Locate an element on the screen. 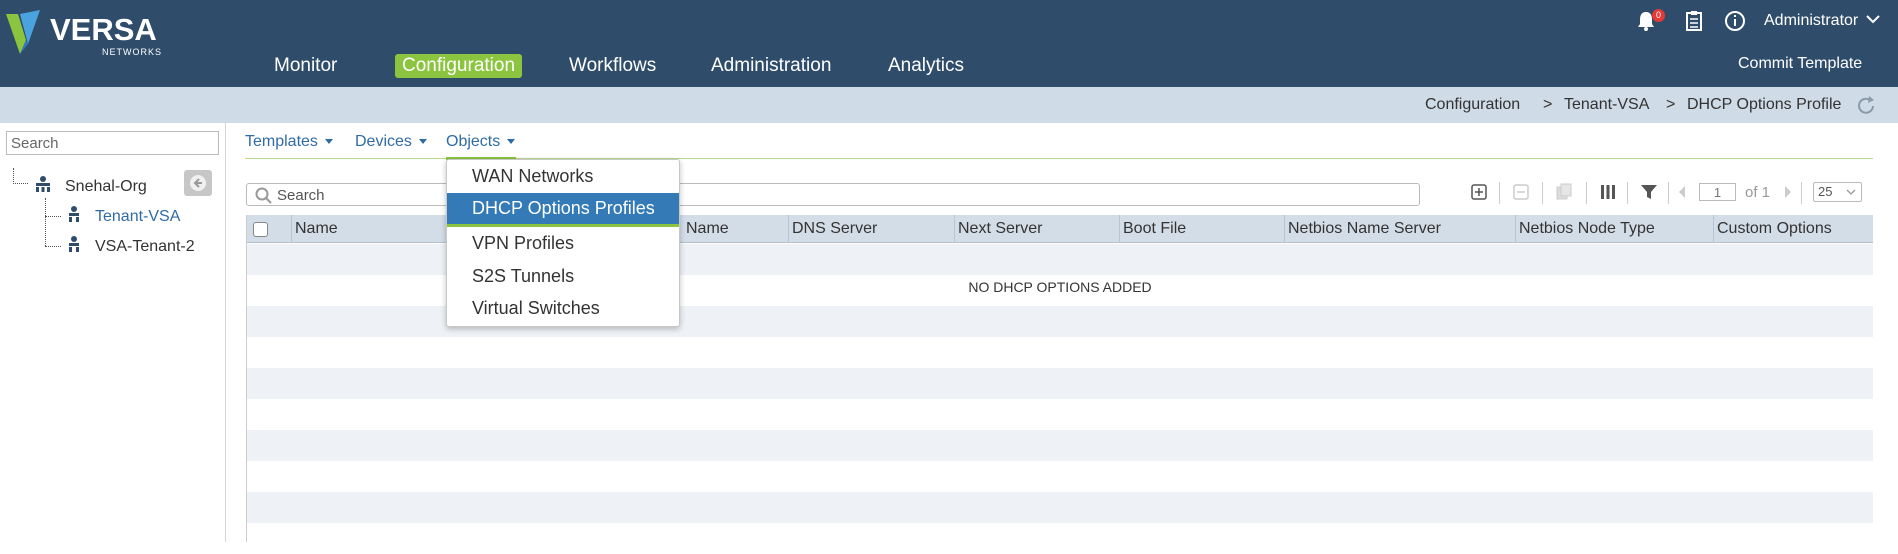  add-icon is located at coordinates (1479, 192).